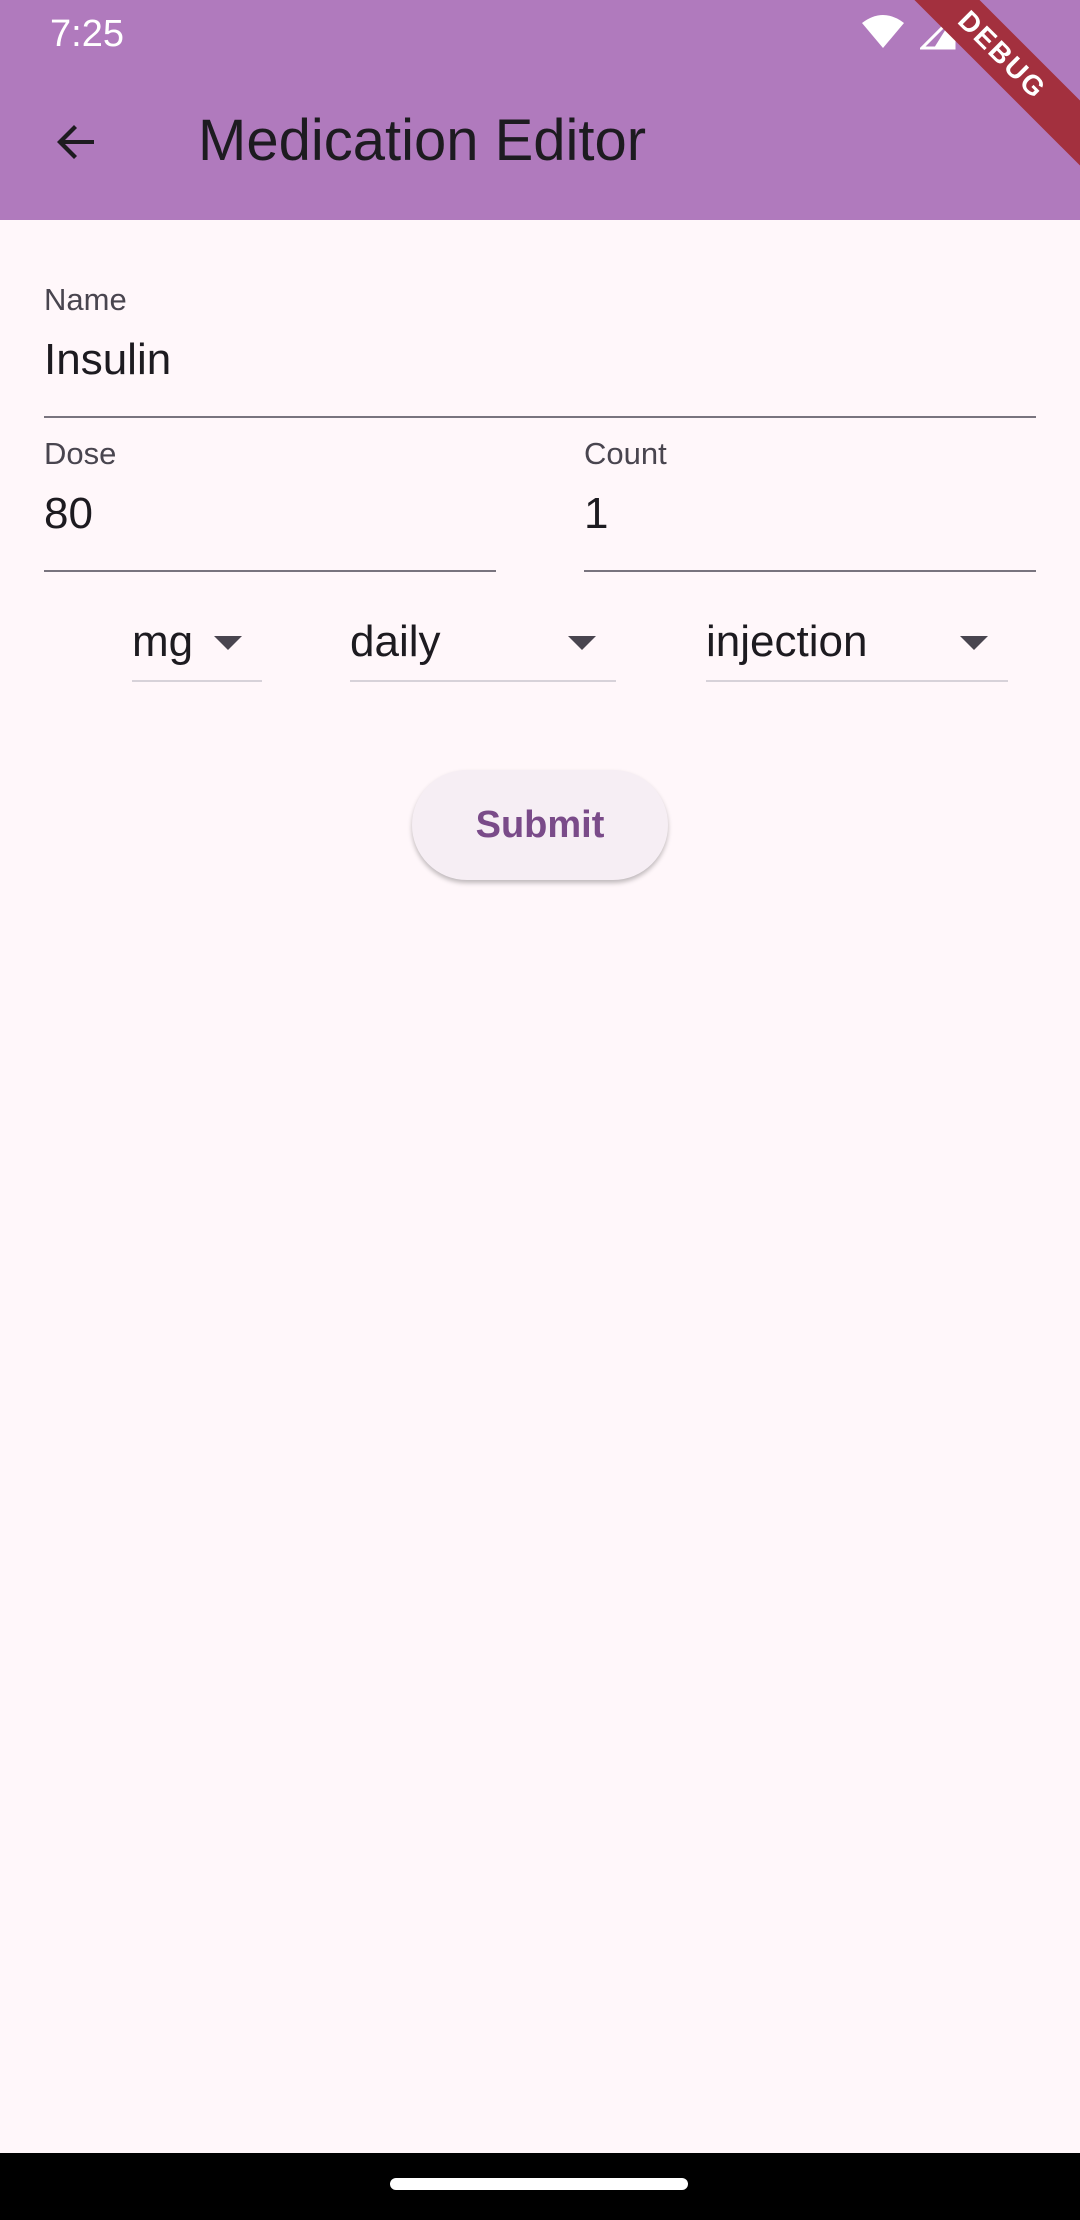 The image size is (1080, 2220). Describe the element at coordinates (422, 140) in the screenshot. I see `page-title: Medication Editor` at that location.